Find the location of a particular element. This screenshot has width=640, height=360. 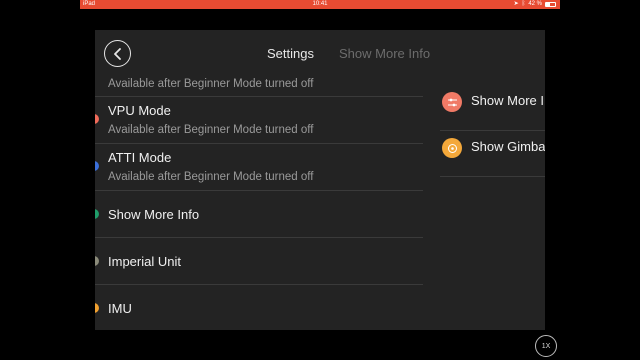

list-item-imu: IMU is located at coordinates (259, 307).